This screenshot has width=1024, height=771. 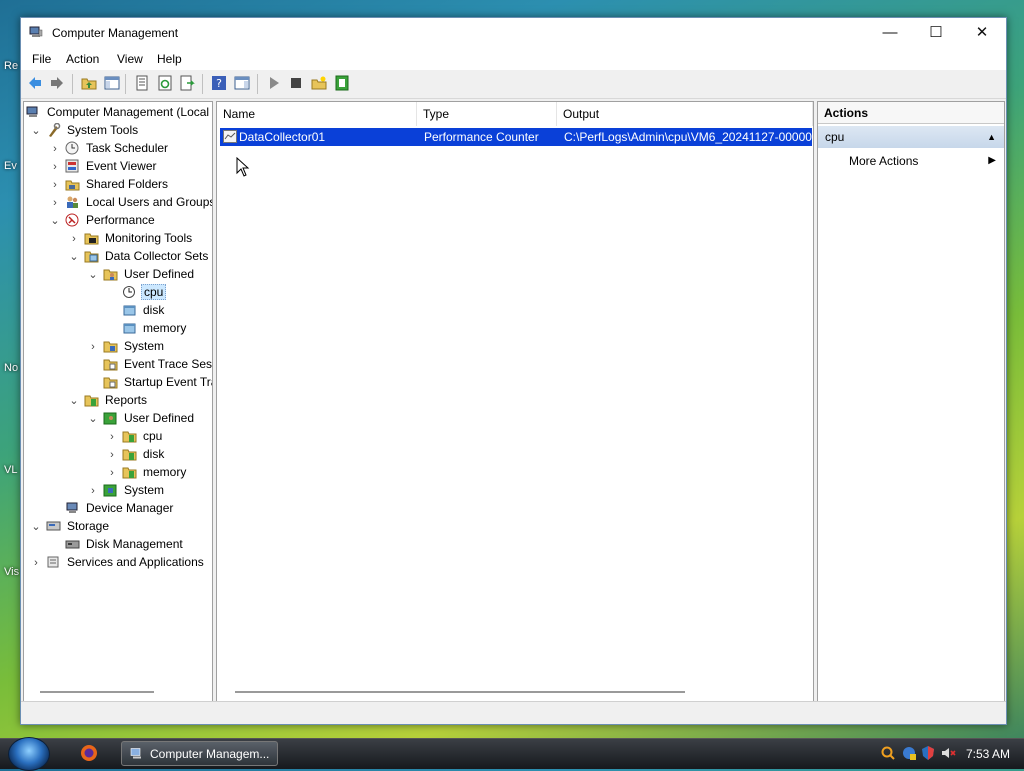 I want to click on tree-item-event-trace: Event Trace Sess, so click(x=155, y=364).